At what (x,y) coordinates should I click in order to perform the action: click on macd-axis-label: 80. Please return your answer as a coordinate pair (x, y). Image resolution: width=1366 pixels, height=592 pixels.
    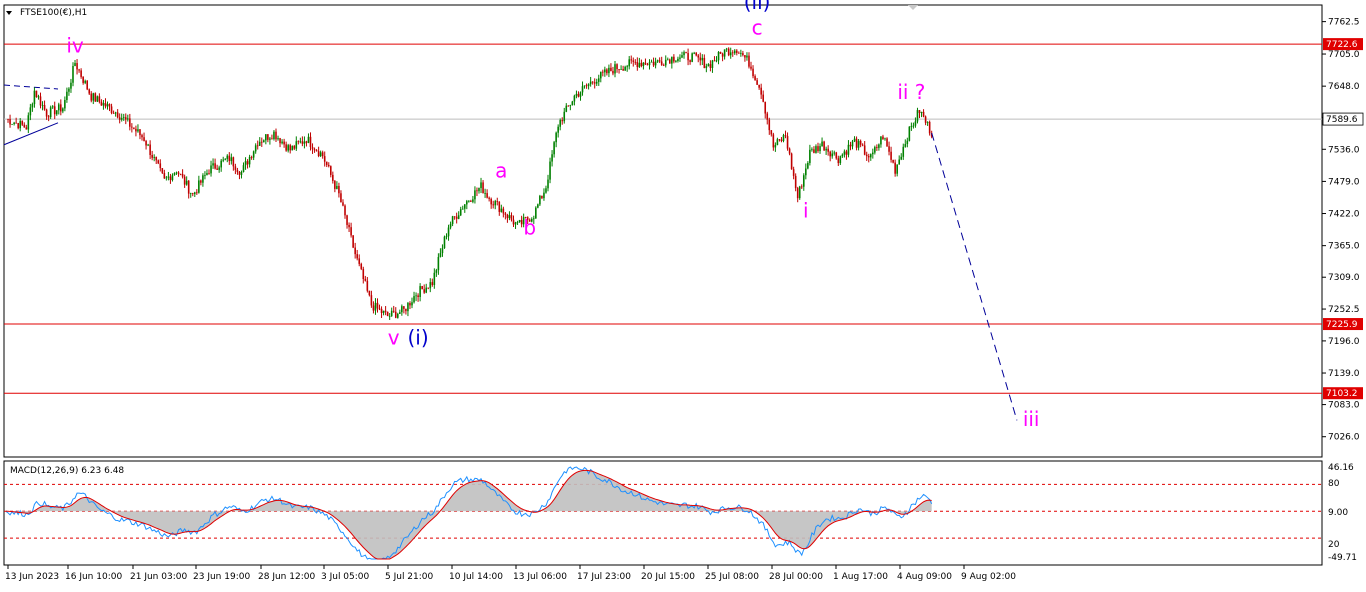
    Looking at the image, I should click on (1334, 484).